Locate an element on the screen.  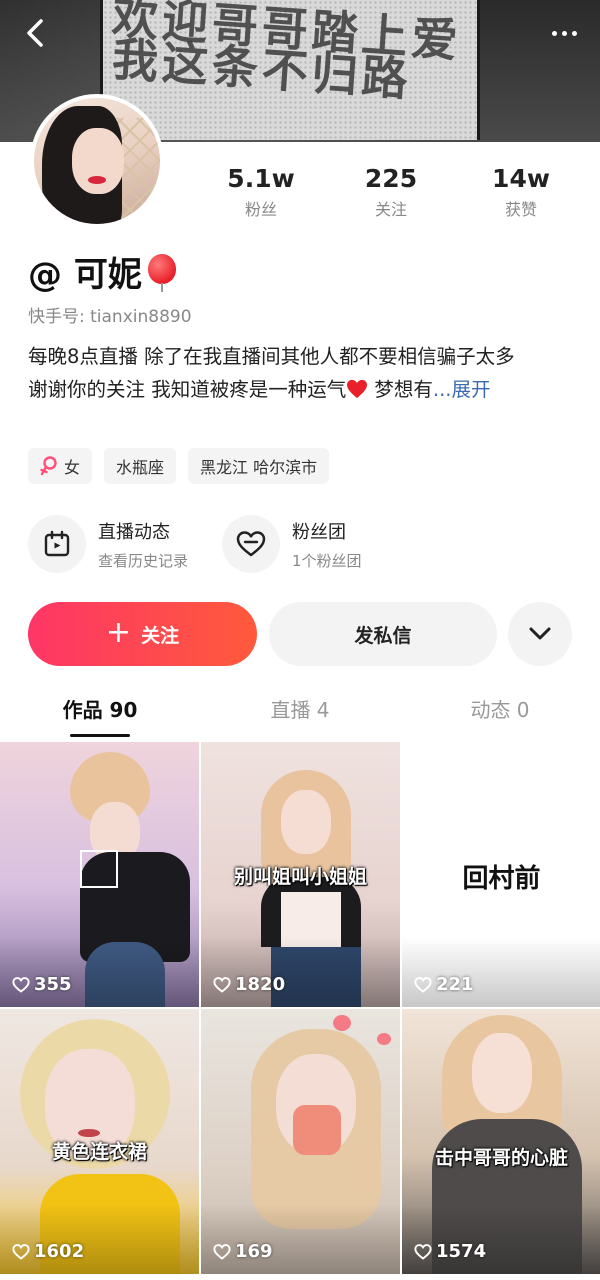
calendar-play-icon is located at coordinates (57, 543).